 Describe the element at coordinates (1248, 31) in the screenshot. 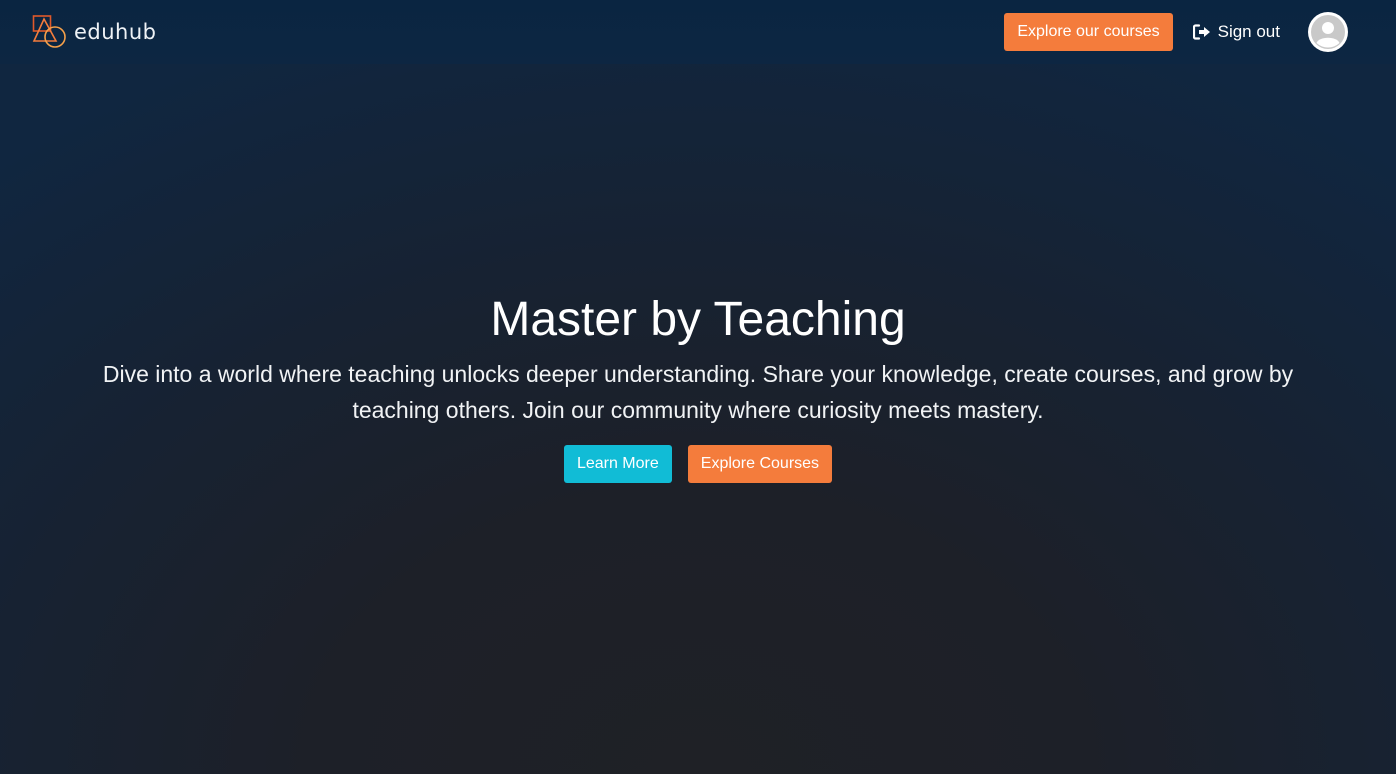

I see `sign-out-label: Sign out` at that location.